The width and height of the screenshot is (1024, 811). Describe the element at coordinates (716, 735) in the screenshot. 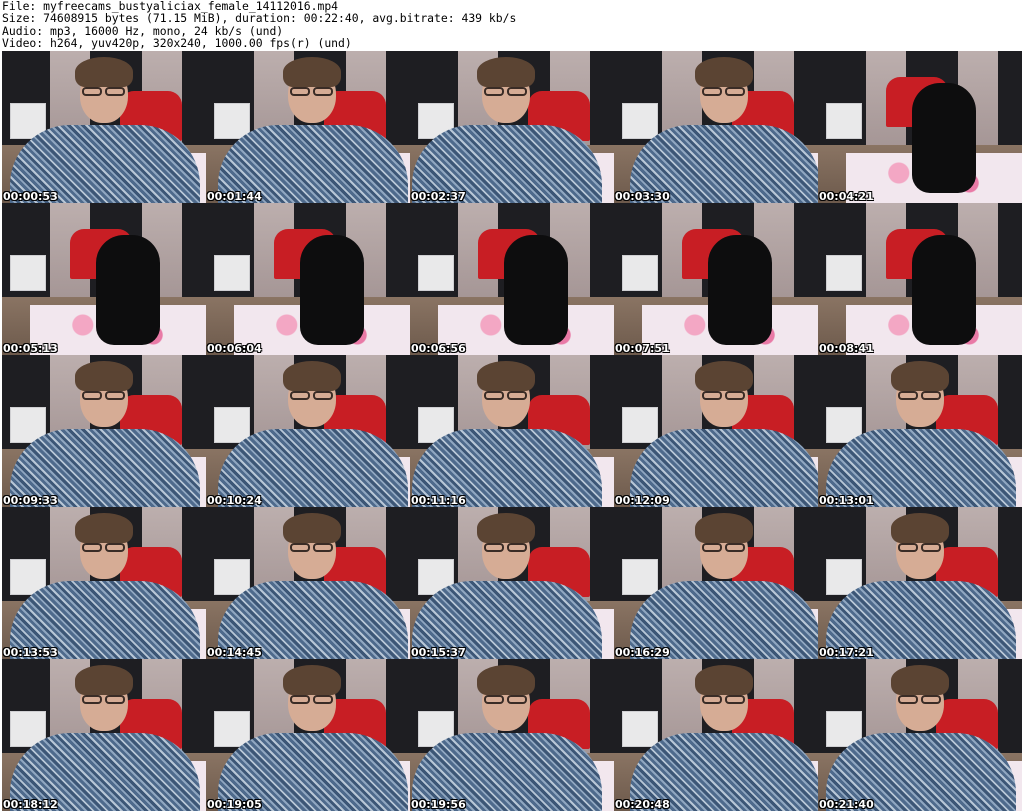

I see `video-thumbnail: 00:20:48` at that location.